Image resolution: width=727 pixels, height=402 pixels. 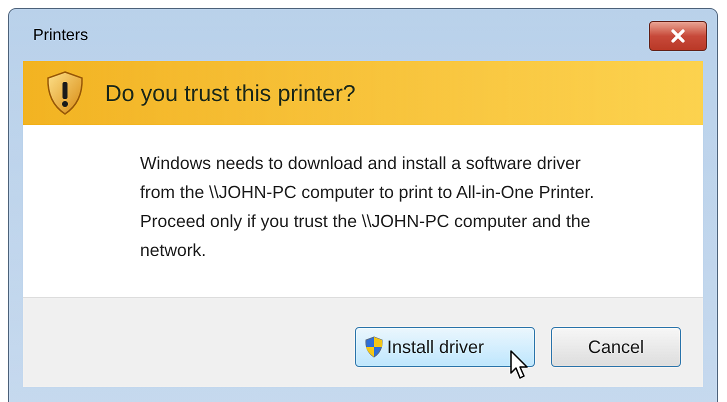 What do you see at coordinates (616, 347) in the screenshot?
I see `dialog-button: Cancel` at bounding box center [616, 347].